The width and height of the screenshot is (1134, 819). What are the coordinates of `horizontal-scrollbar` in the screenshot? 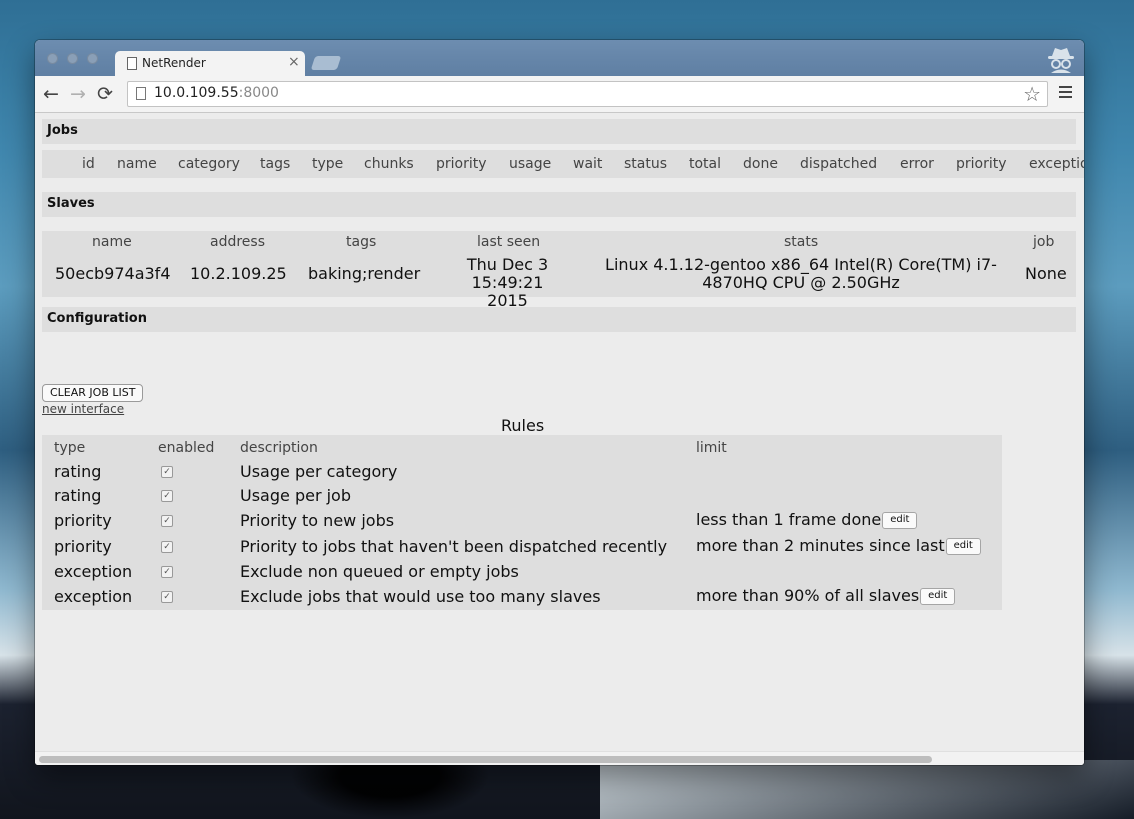 It's located at (559, 758).